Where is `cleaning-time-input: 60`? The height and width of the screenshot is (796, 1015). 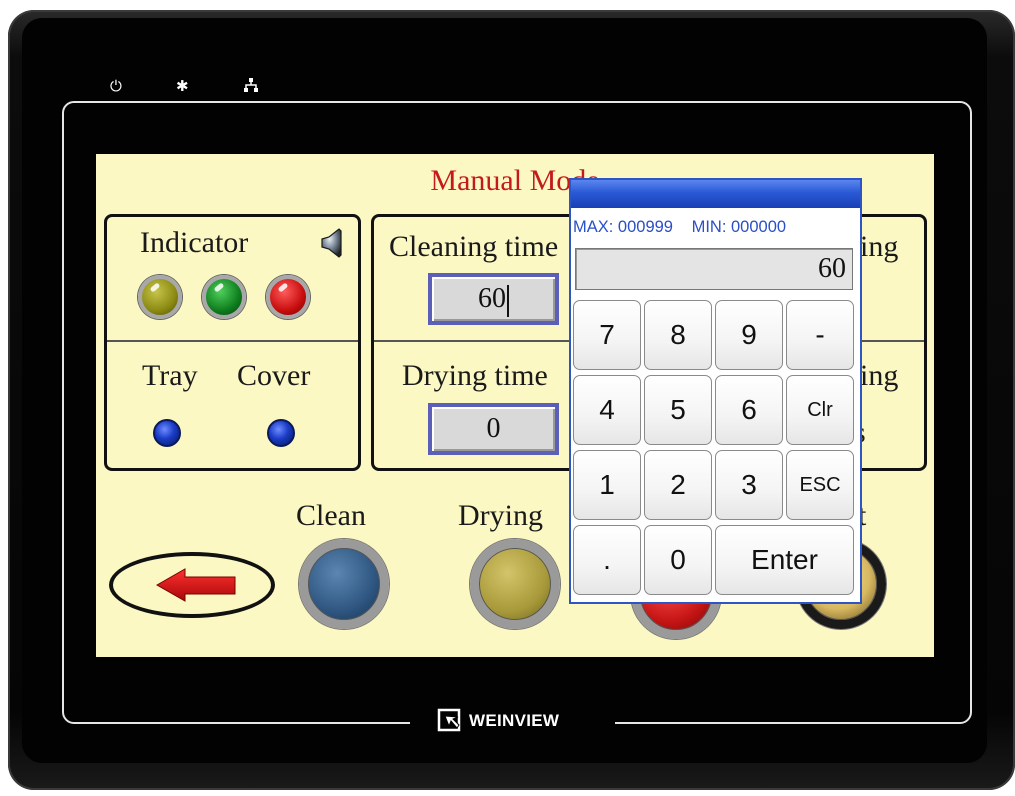
cleaning-time-input: 60 is located at coordinates (493, 299).